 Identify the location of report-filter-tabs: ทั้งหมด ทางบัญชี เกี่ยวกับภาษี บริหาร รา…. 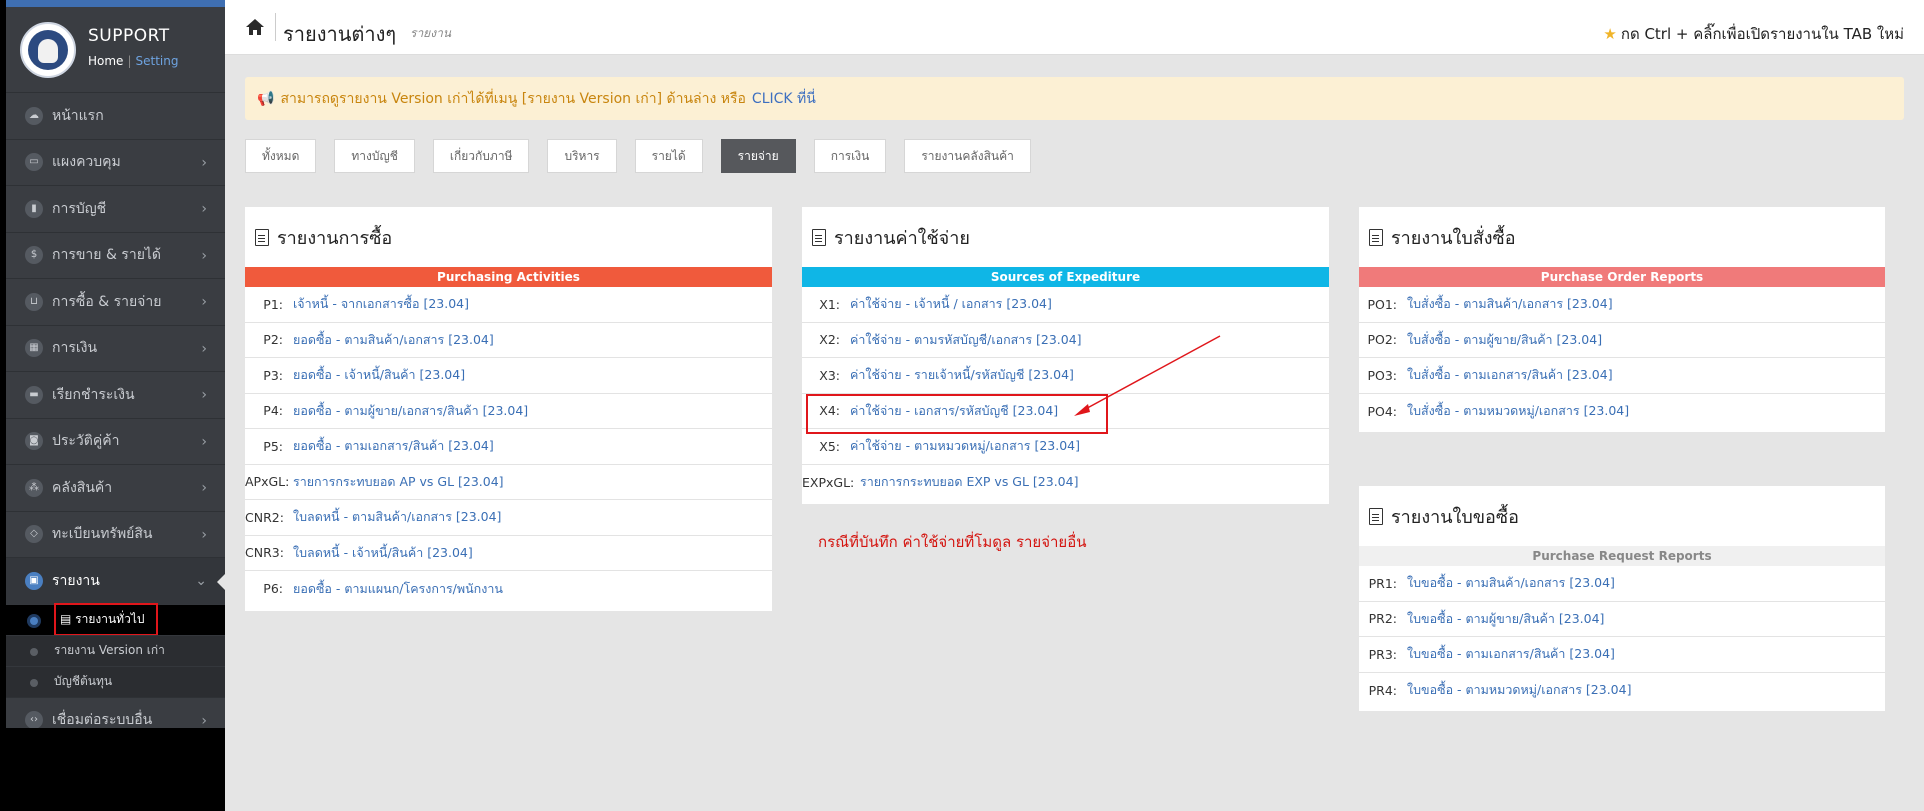
(647, 156).